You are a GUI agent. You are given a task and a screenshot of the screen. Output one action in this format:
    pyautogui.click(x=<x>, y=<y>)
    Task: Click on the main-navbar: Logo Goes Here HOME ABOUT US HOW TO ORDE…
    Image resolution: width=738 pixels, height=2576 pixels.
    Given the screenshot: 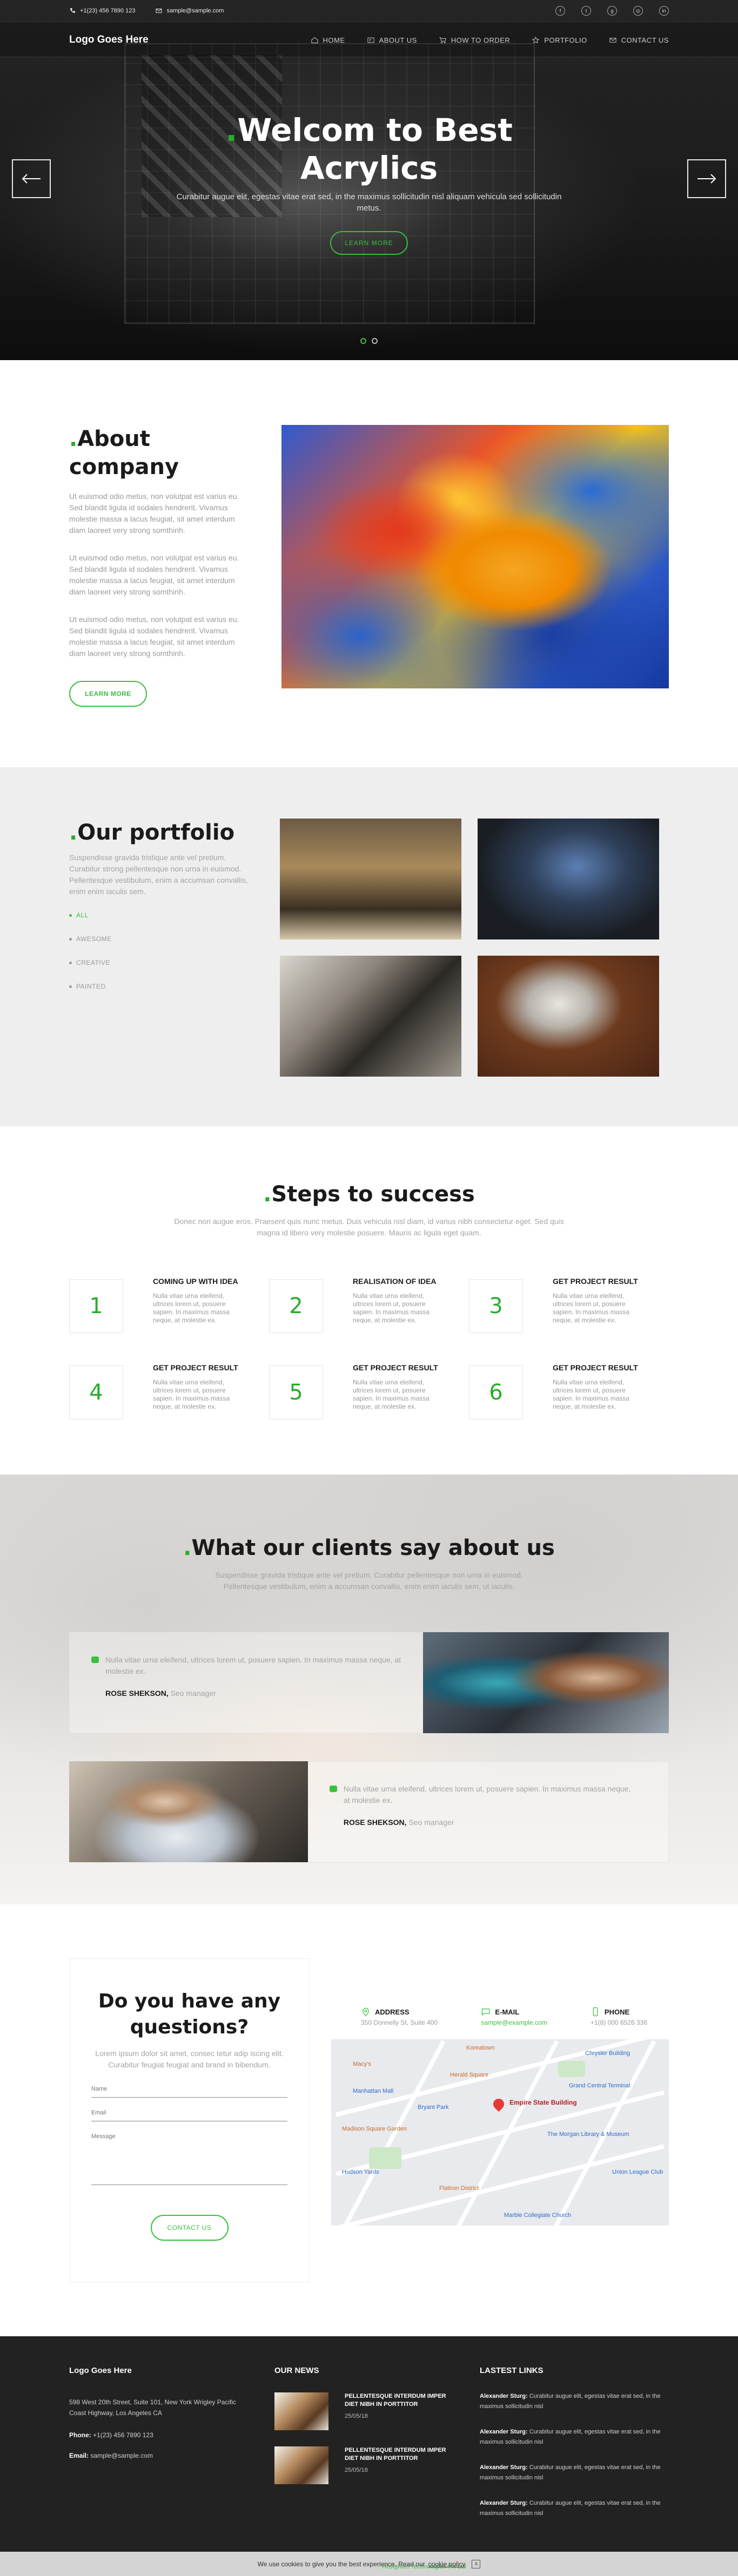 What is the action you would take?
    pyautogui.click(x=369, y=40)
    